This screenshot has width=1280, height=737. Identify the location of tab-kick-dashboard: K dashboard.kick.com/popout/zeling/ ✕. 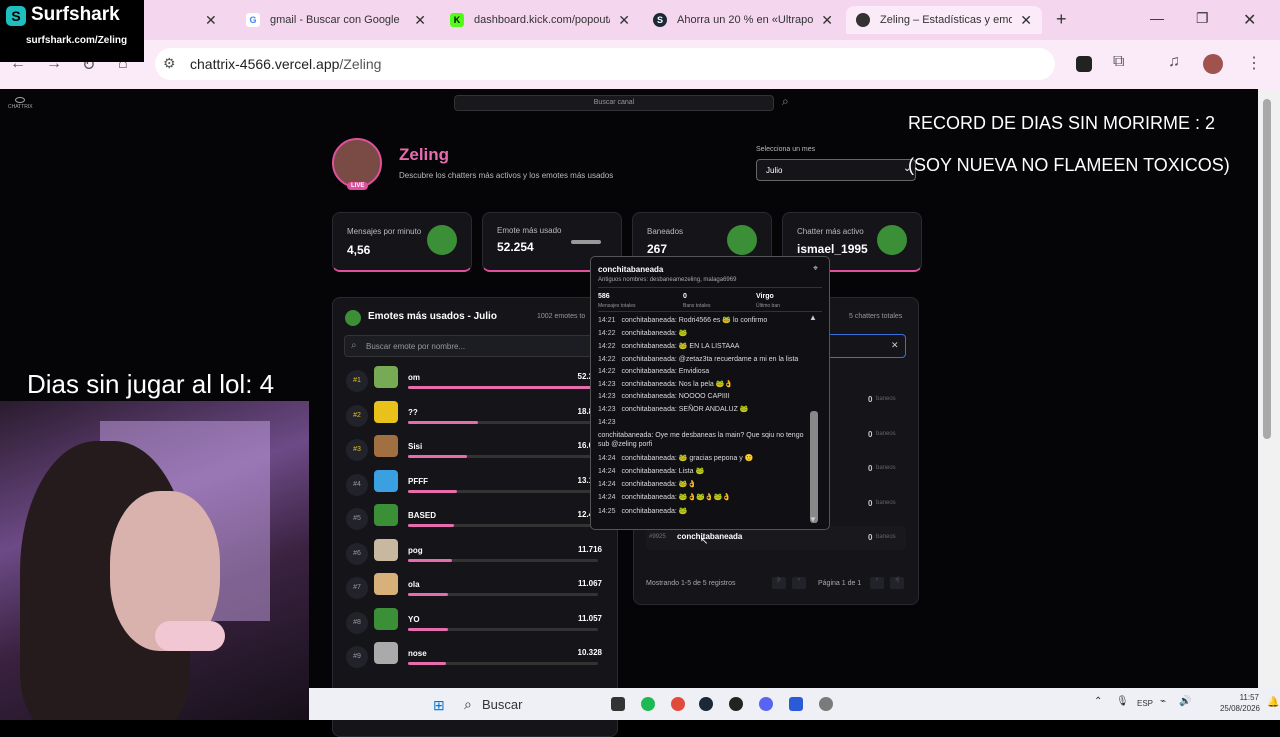
(540, 20).